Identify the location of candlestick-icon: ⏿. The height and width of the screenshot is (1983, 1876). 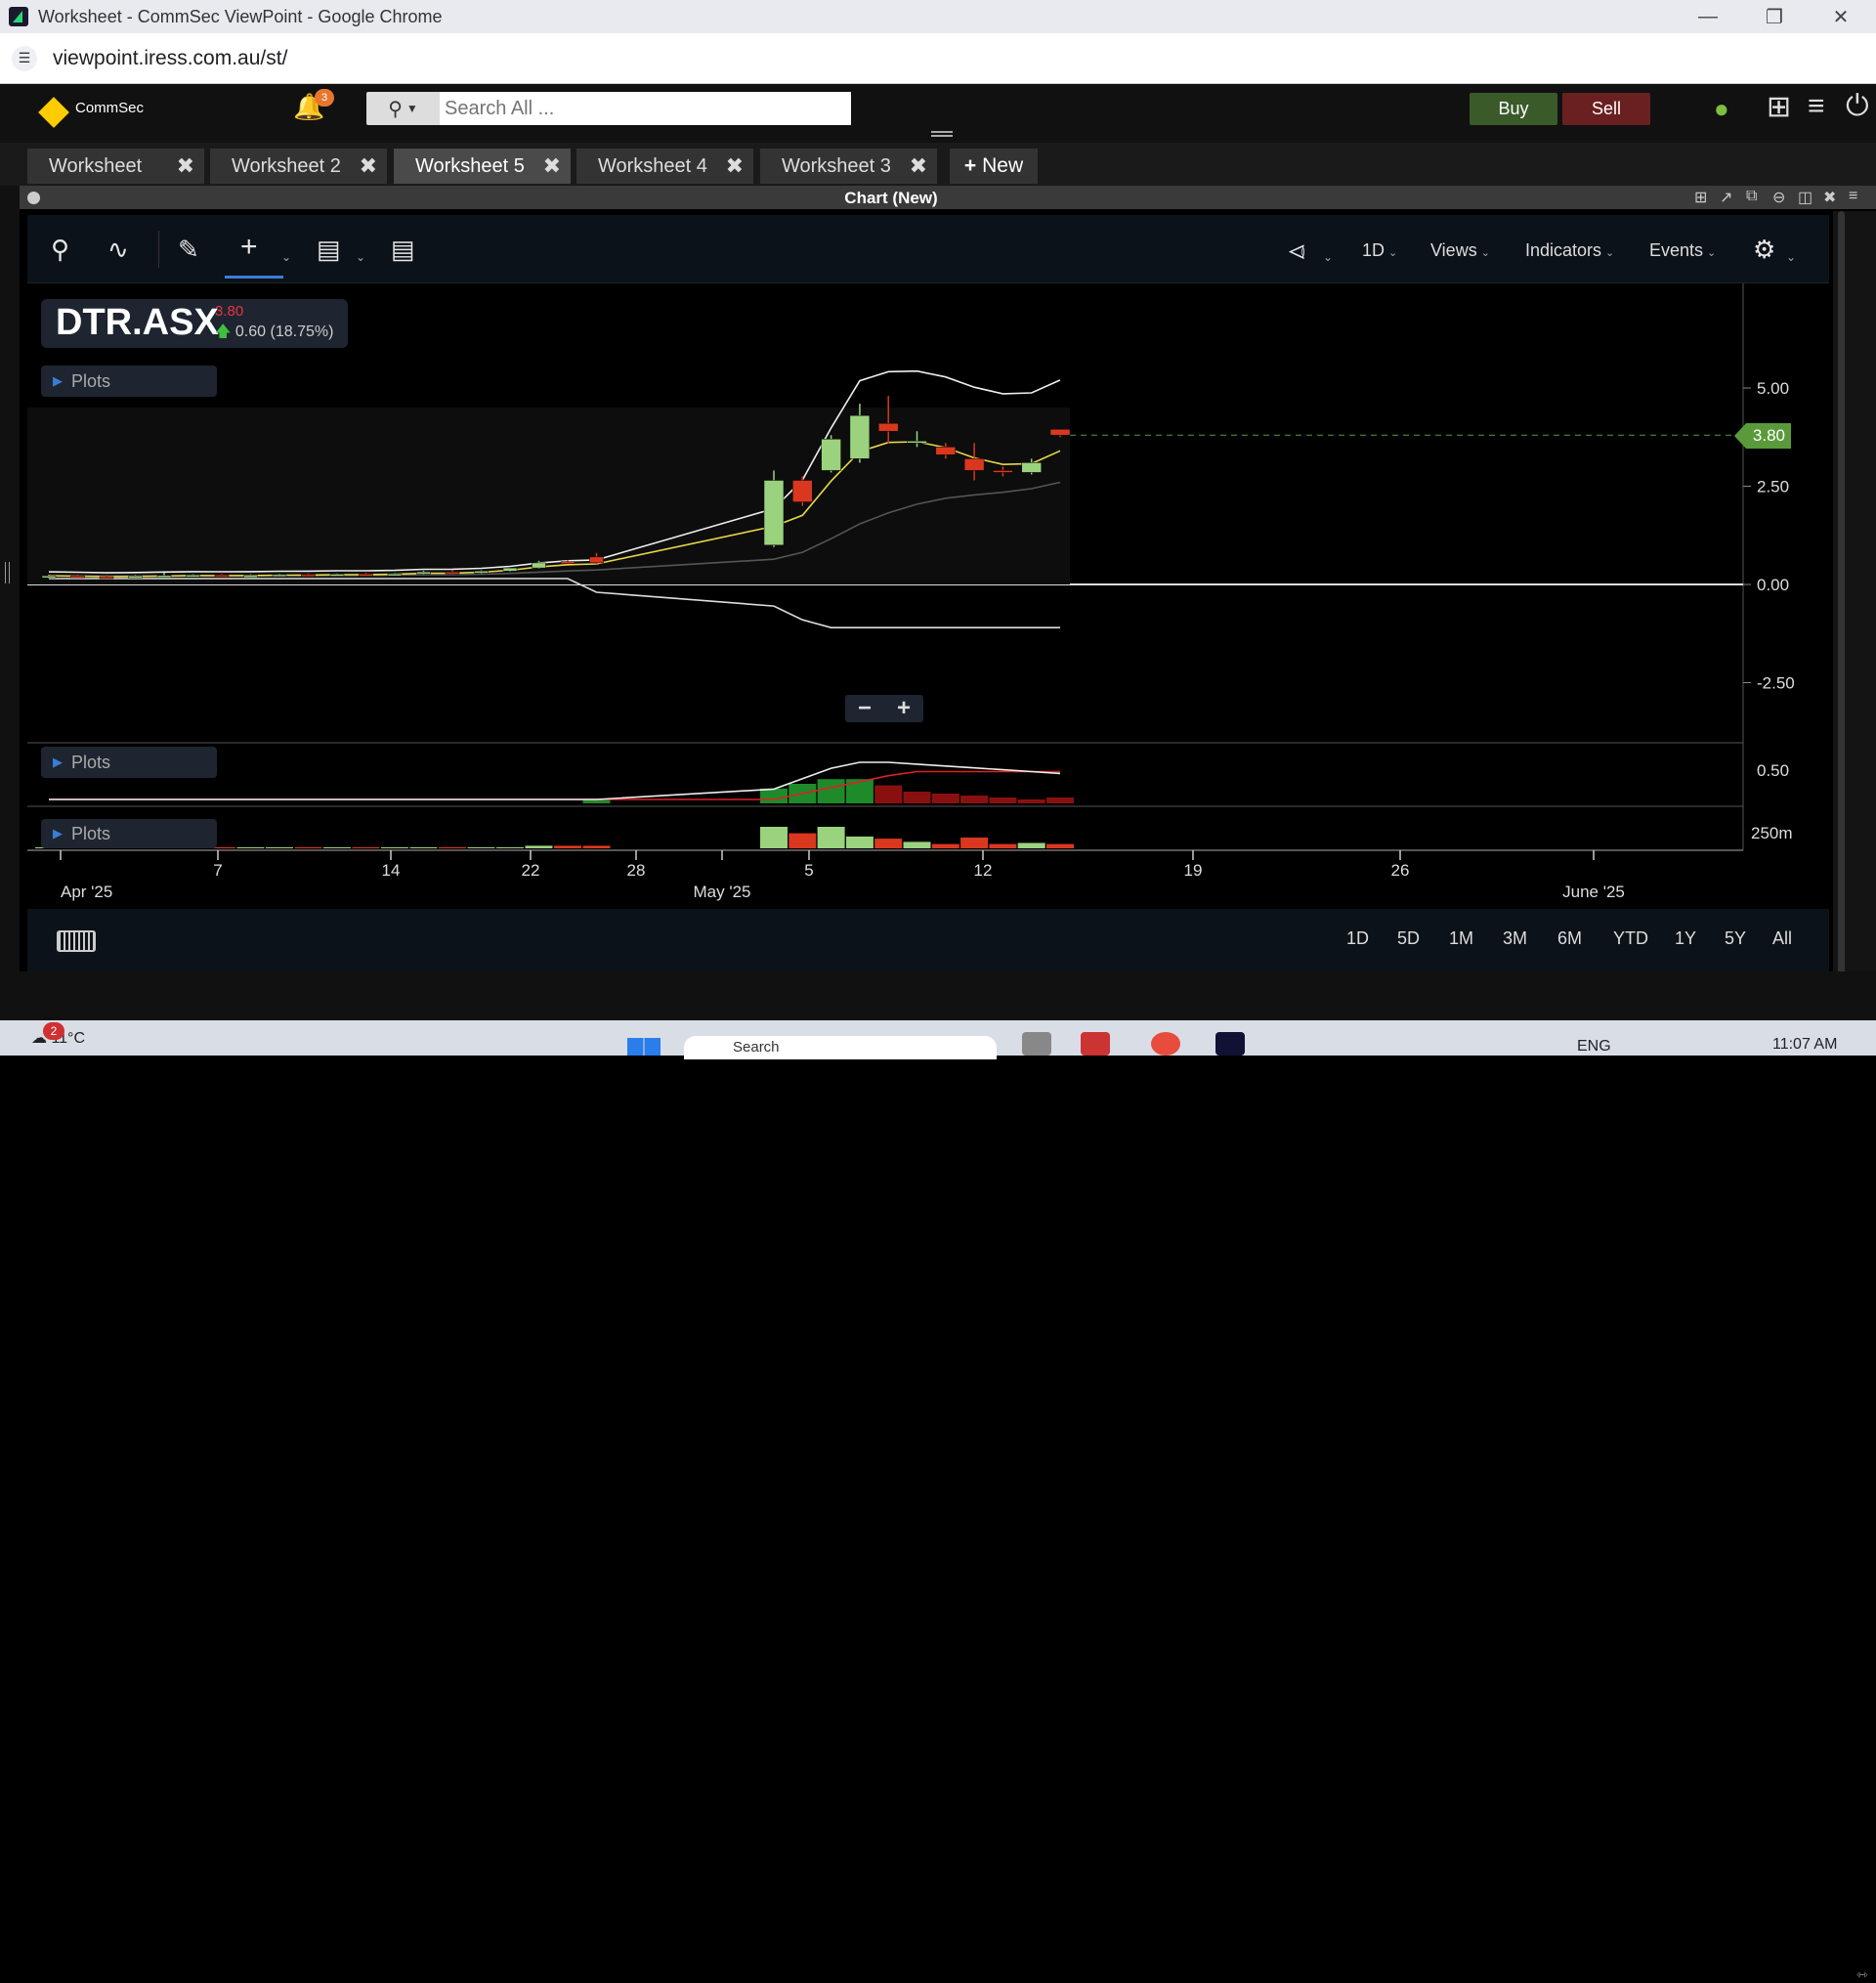
(1296, 251).